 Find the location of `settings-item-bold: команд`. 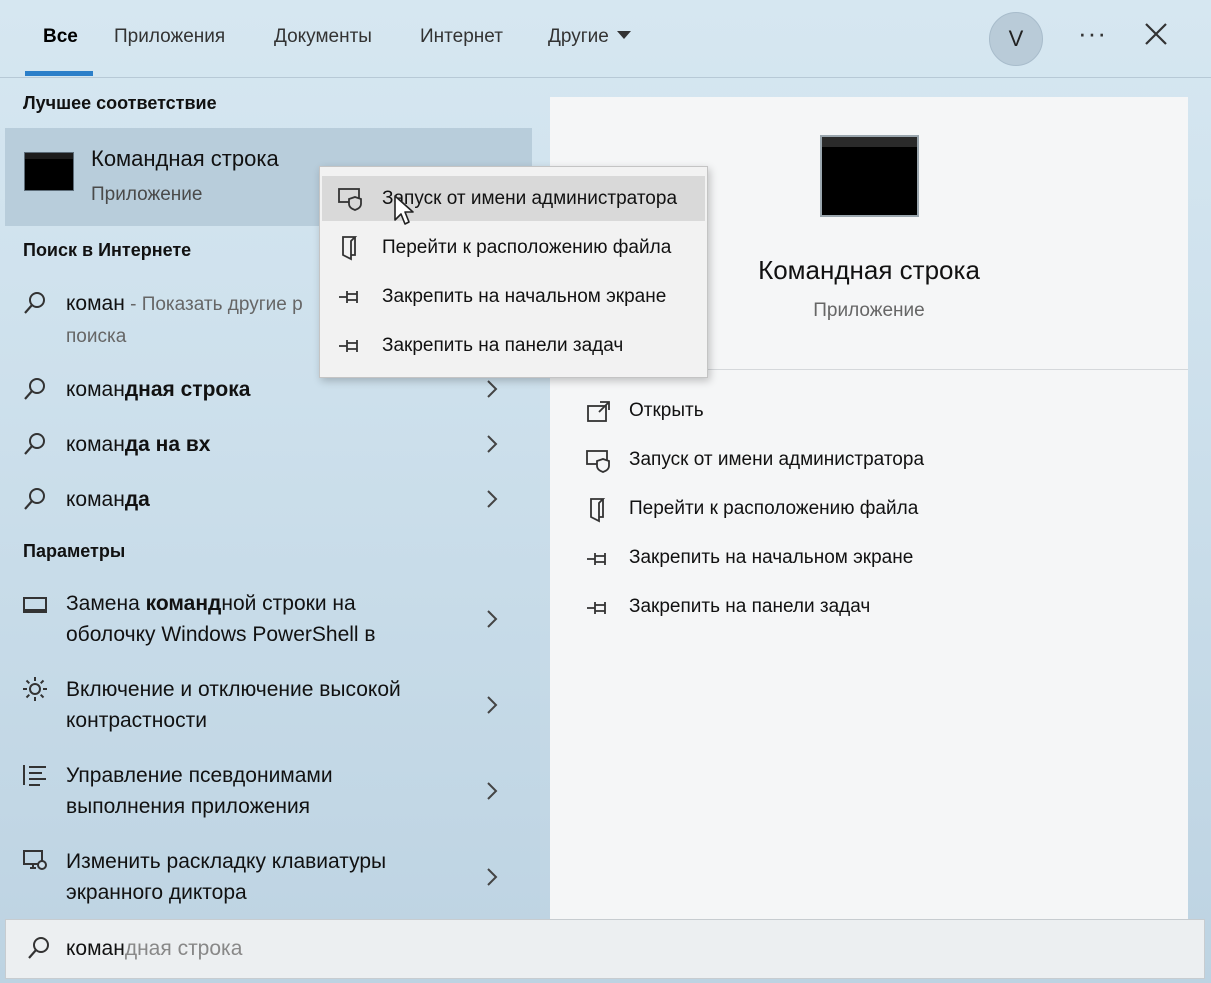

settings-item-bold: команд is located at coordinates (183, 603).